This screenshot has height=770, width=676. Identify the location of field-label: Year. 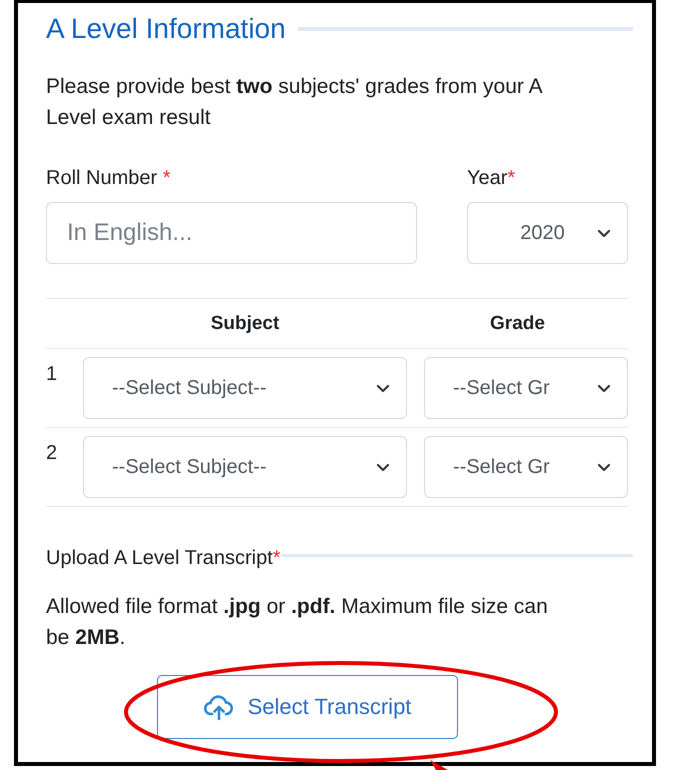
(487, 178).